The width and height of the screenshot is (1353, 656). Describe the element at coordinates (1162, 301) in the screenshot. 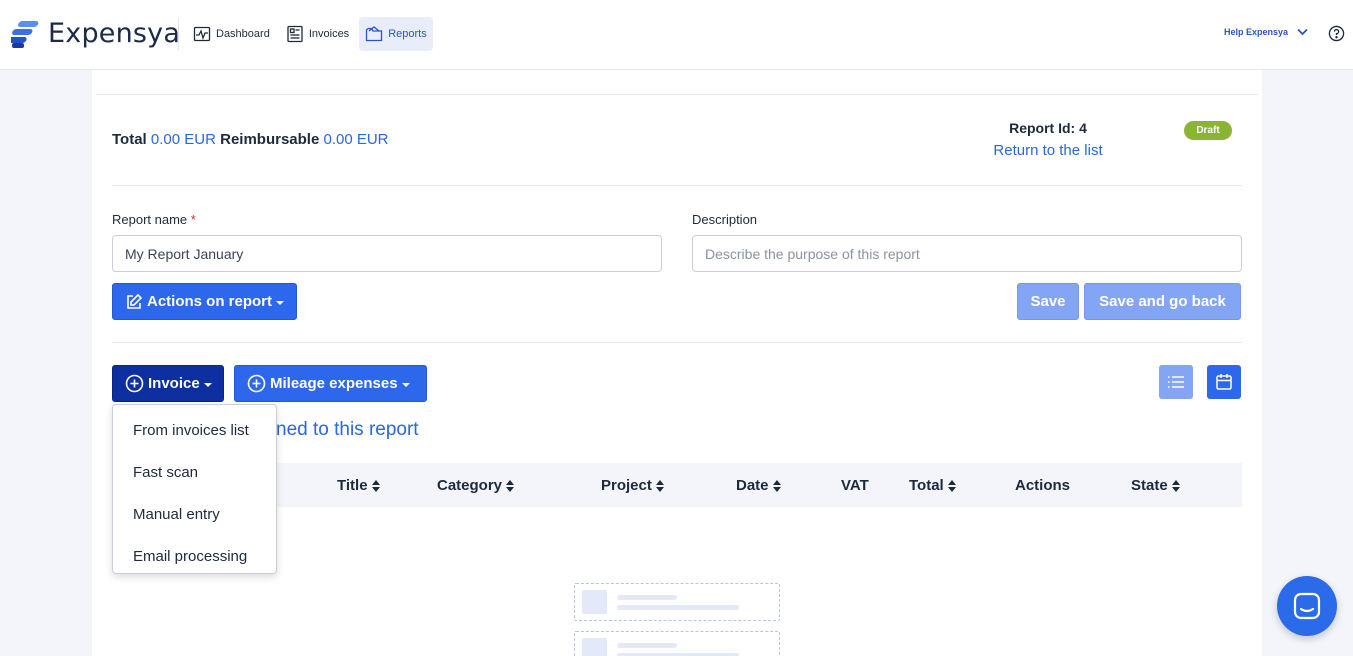

I see `save-and-go-back-button: Save and go back` at that location.